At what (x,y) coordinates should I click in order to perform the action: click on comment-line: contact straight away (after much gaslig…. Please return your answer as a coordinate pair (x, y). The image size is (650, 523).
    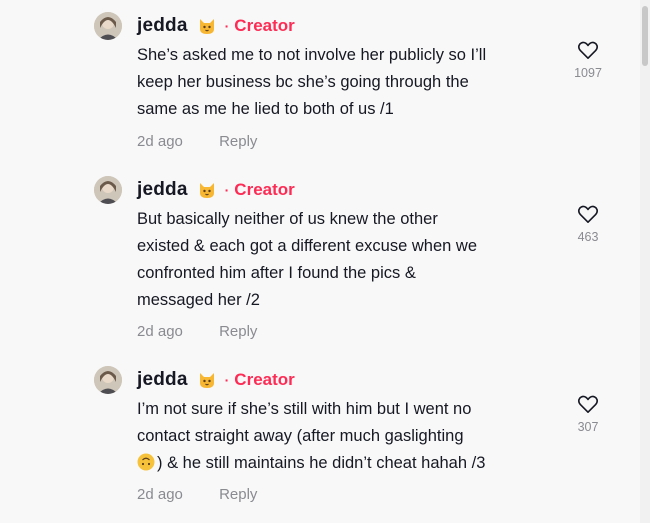
    Looking at the image, I should click on (300, 436).